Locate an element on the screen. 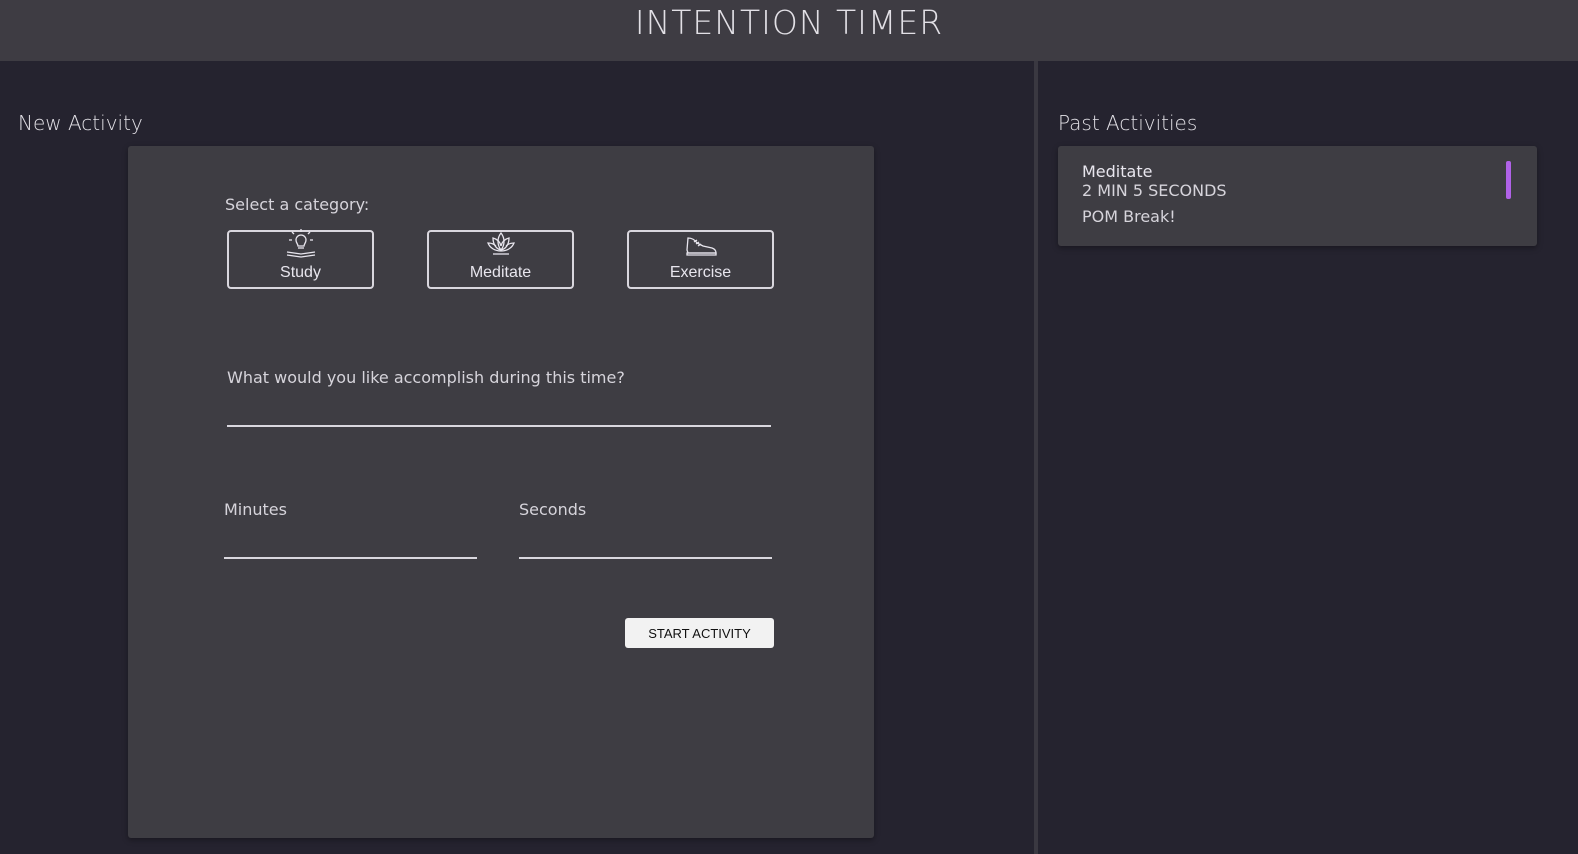 The image size is (1578, 854). app-header: INTENTION TIMER is located at coordinates (789, 30).